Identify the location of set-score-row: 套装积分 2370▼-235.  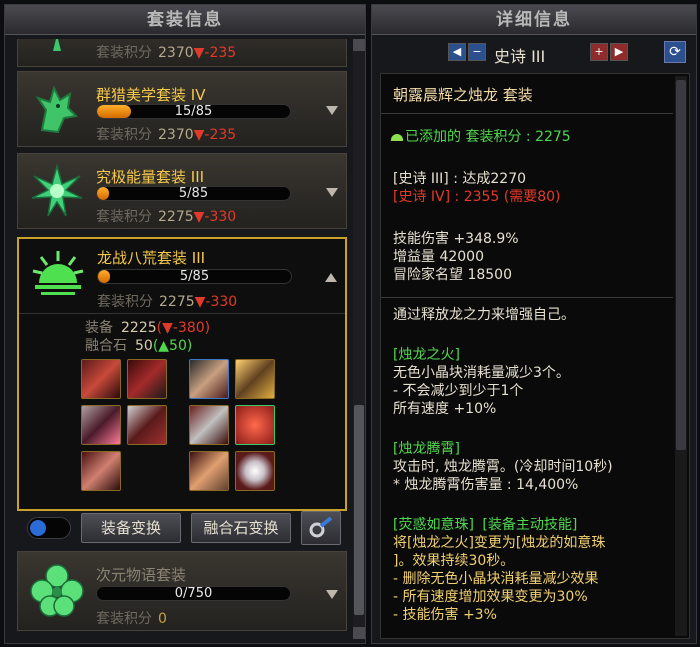
(166, 134).